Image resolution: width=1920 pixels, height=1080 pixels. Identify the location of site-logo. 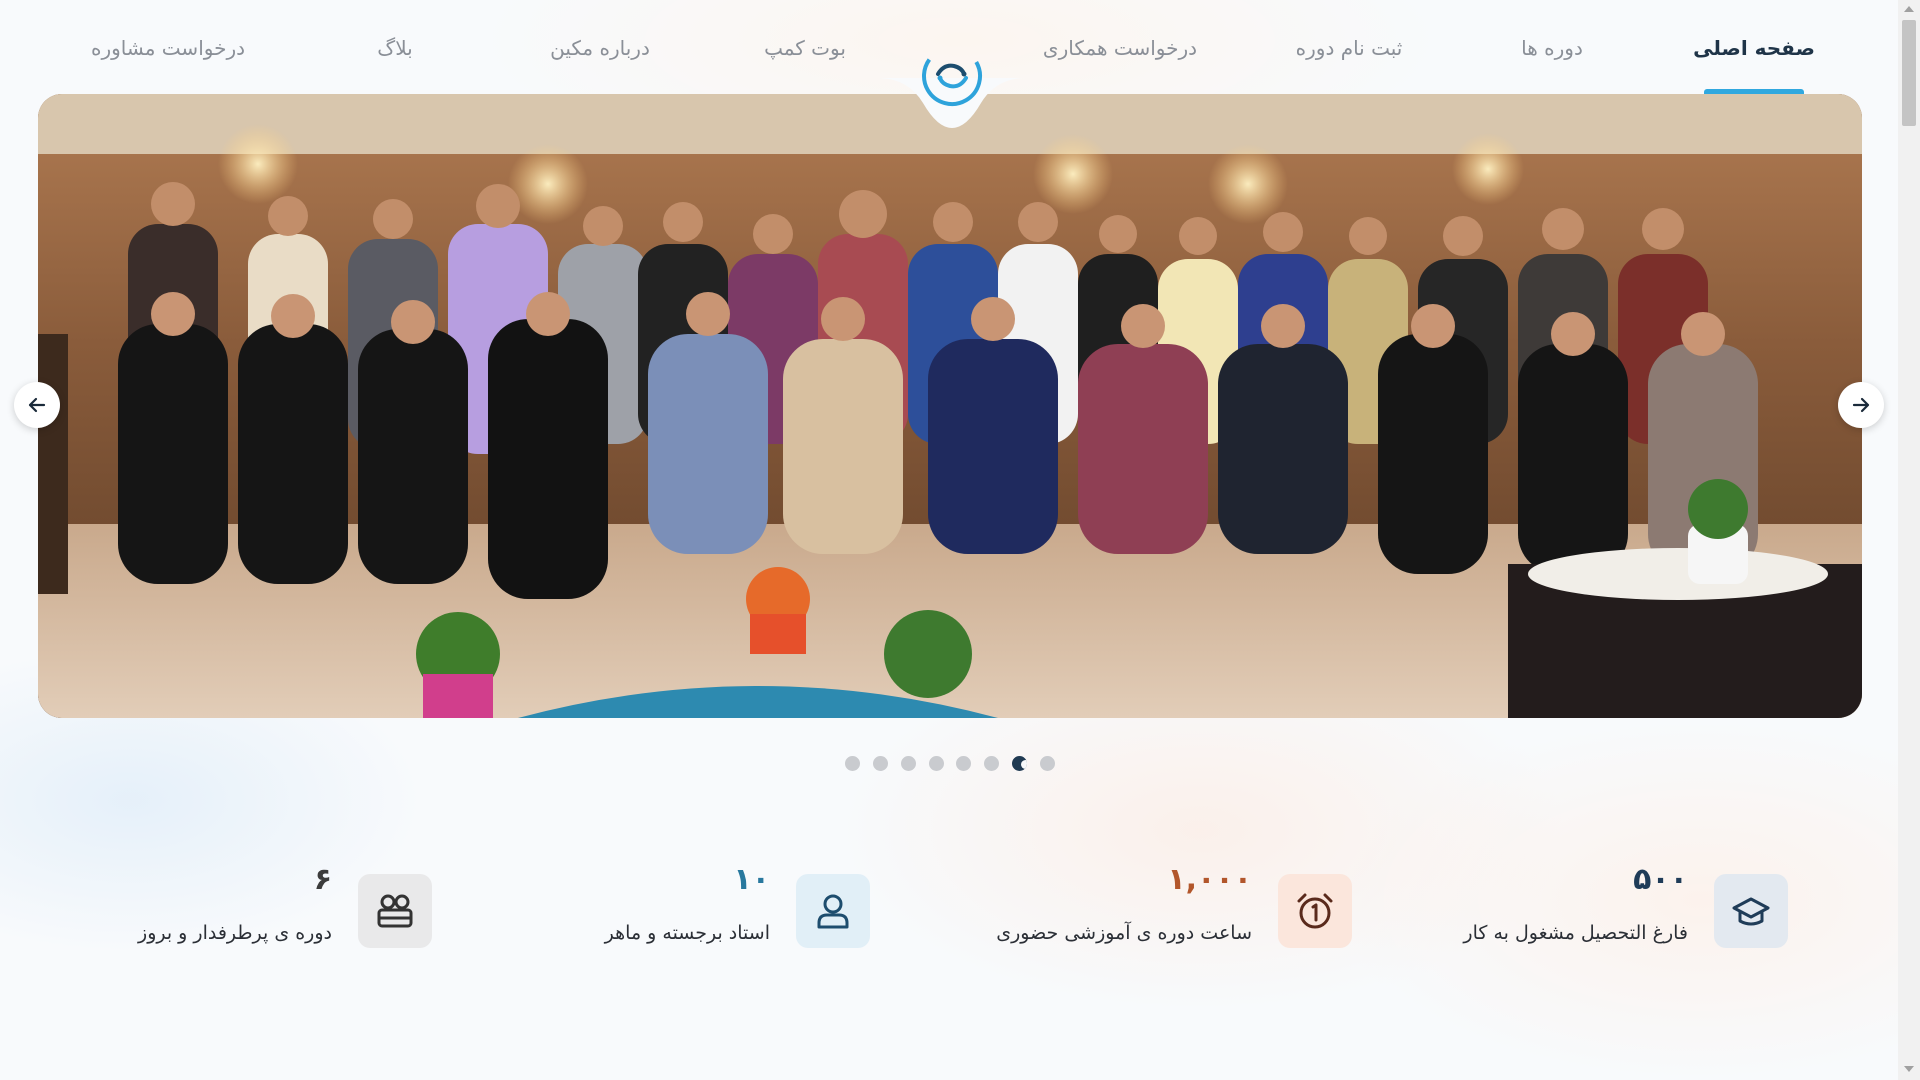
(952, 76).